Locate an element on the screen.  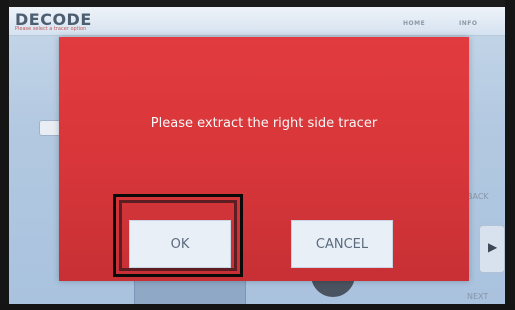
cancel-button: CANCEL is located at coordinates (342, 244).